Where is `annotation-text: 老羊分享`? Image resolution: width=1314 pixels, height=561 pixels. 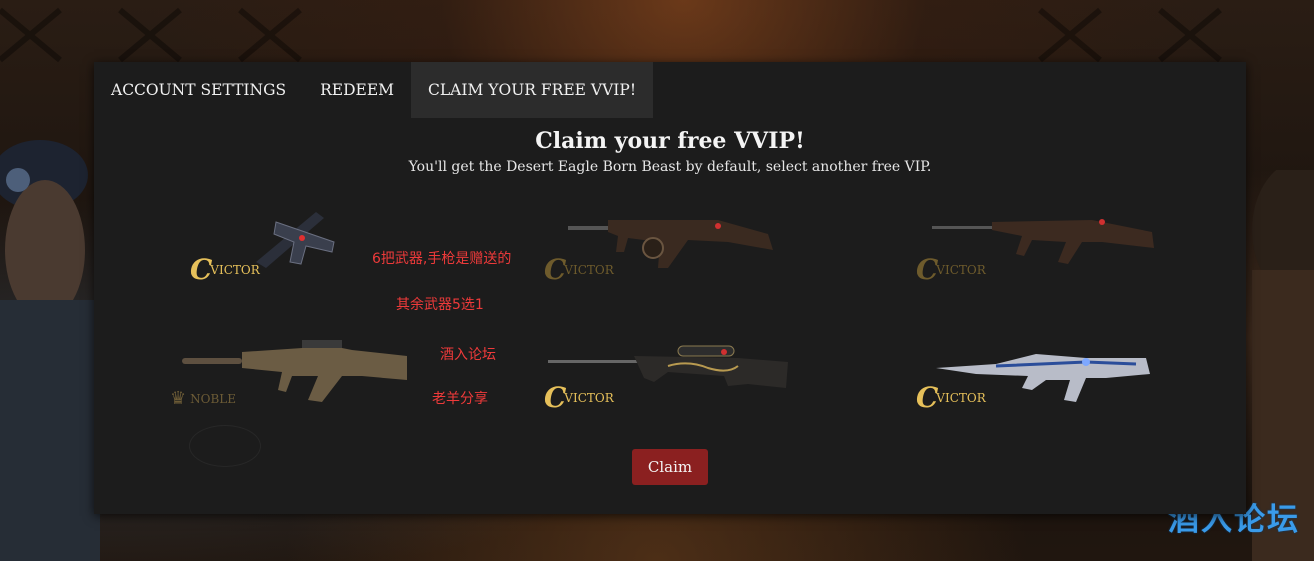
annotation-text: 老羊分享 is located at coordinates (460, 399).